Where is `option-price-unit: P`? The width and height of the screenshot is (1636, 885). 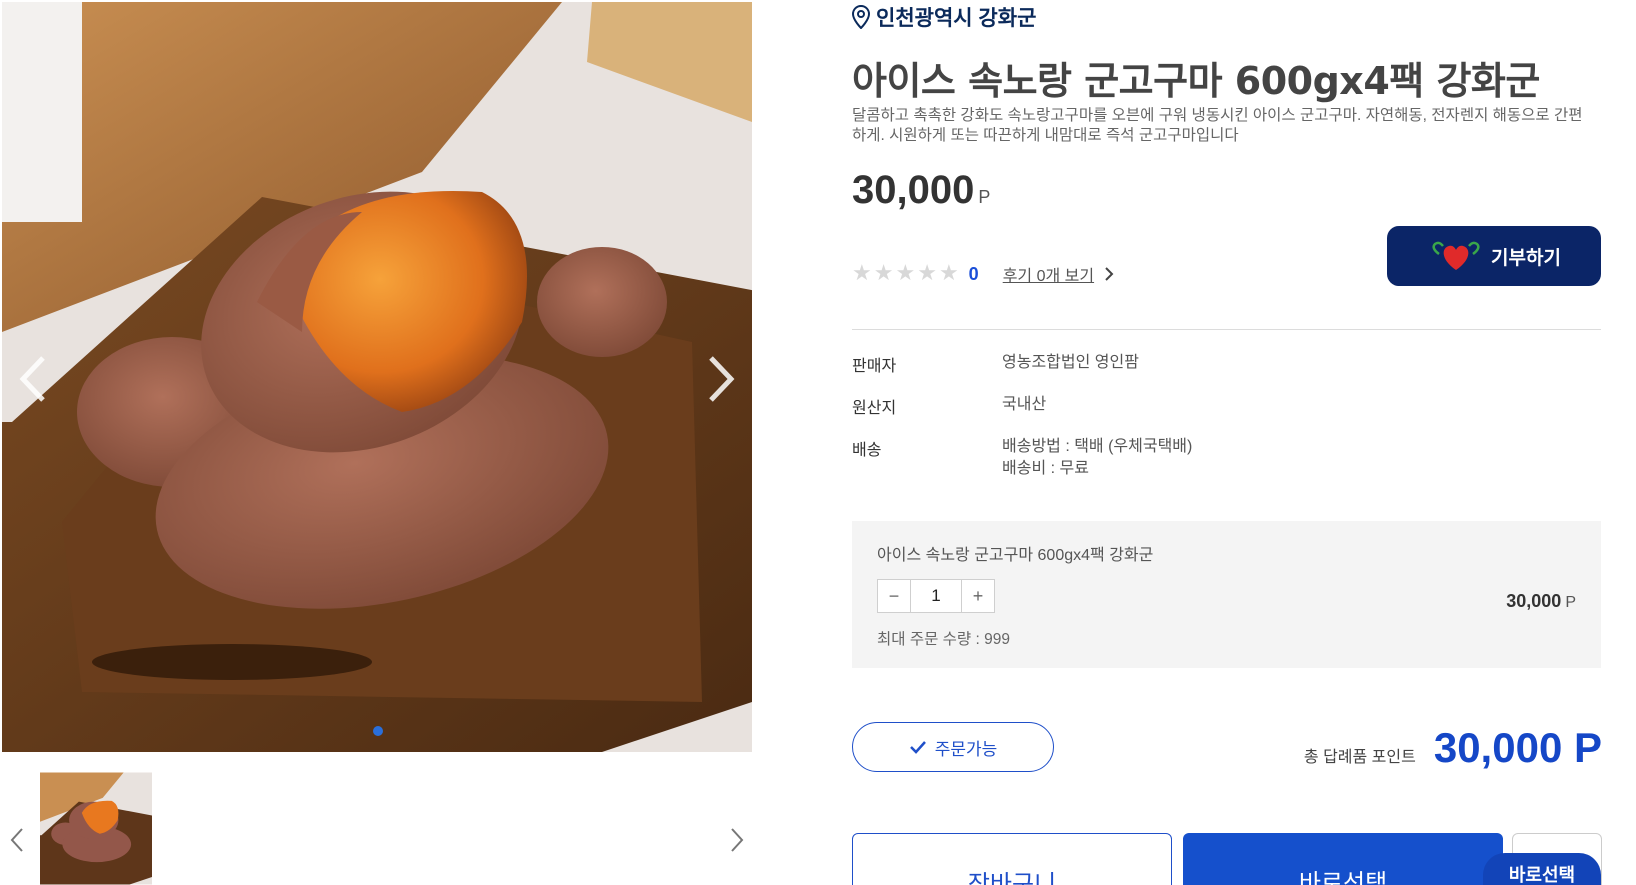
option-price-unit: P is located at coordinates (1570, 602).